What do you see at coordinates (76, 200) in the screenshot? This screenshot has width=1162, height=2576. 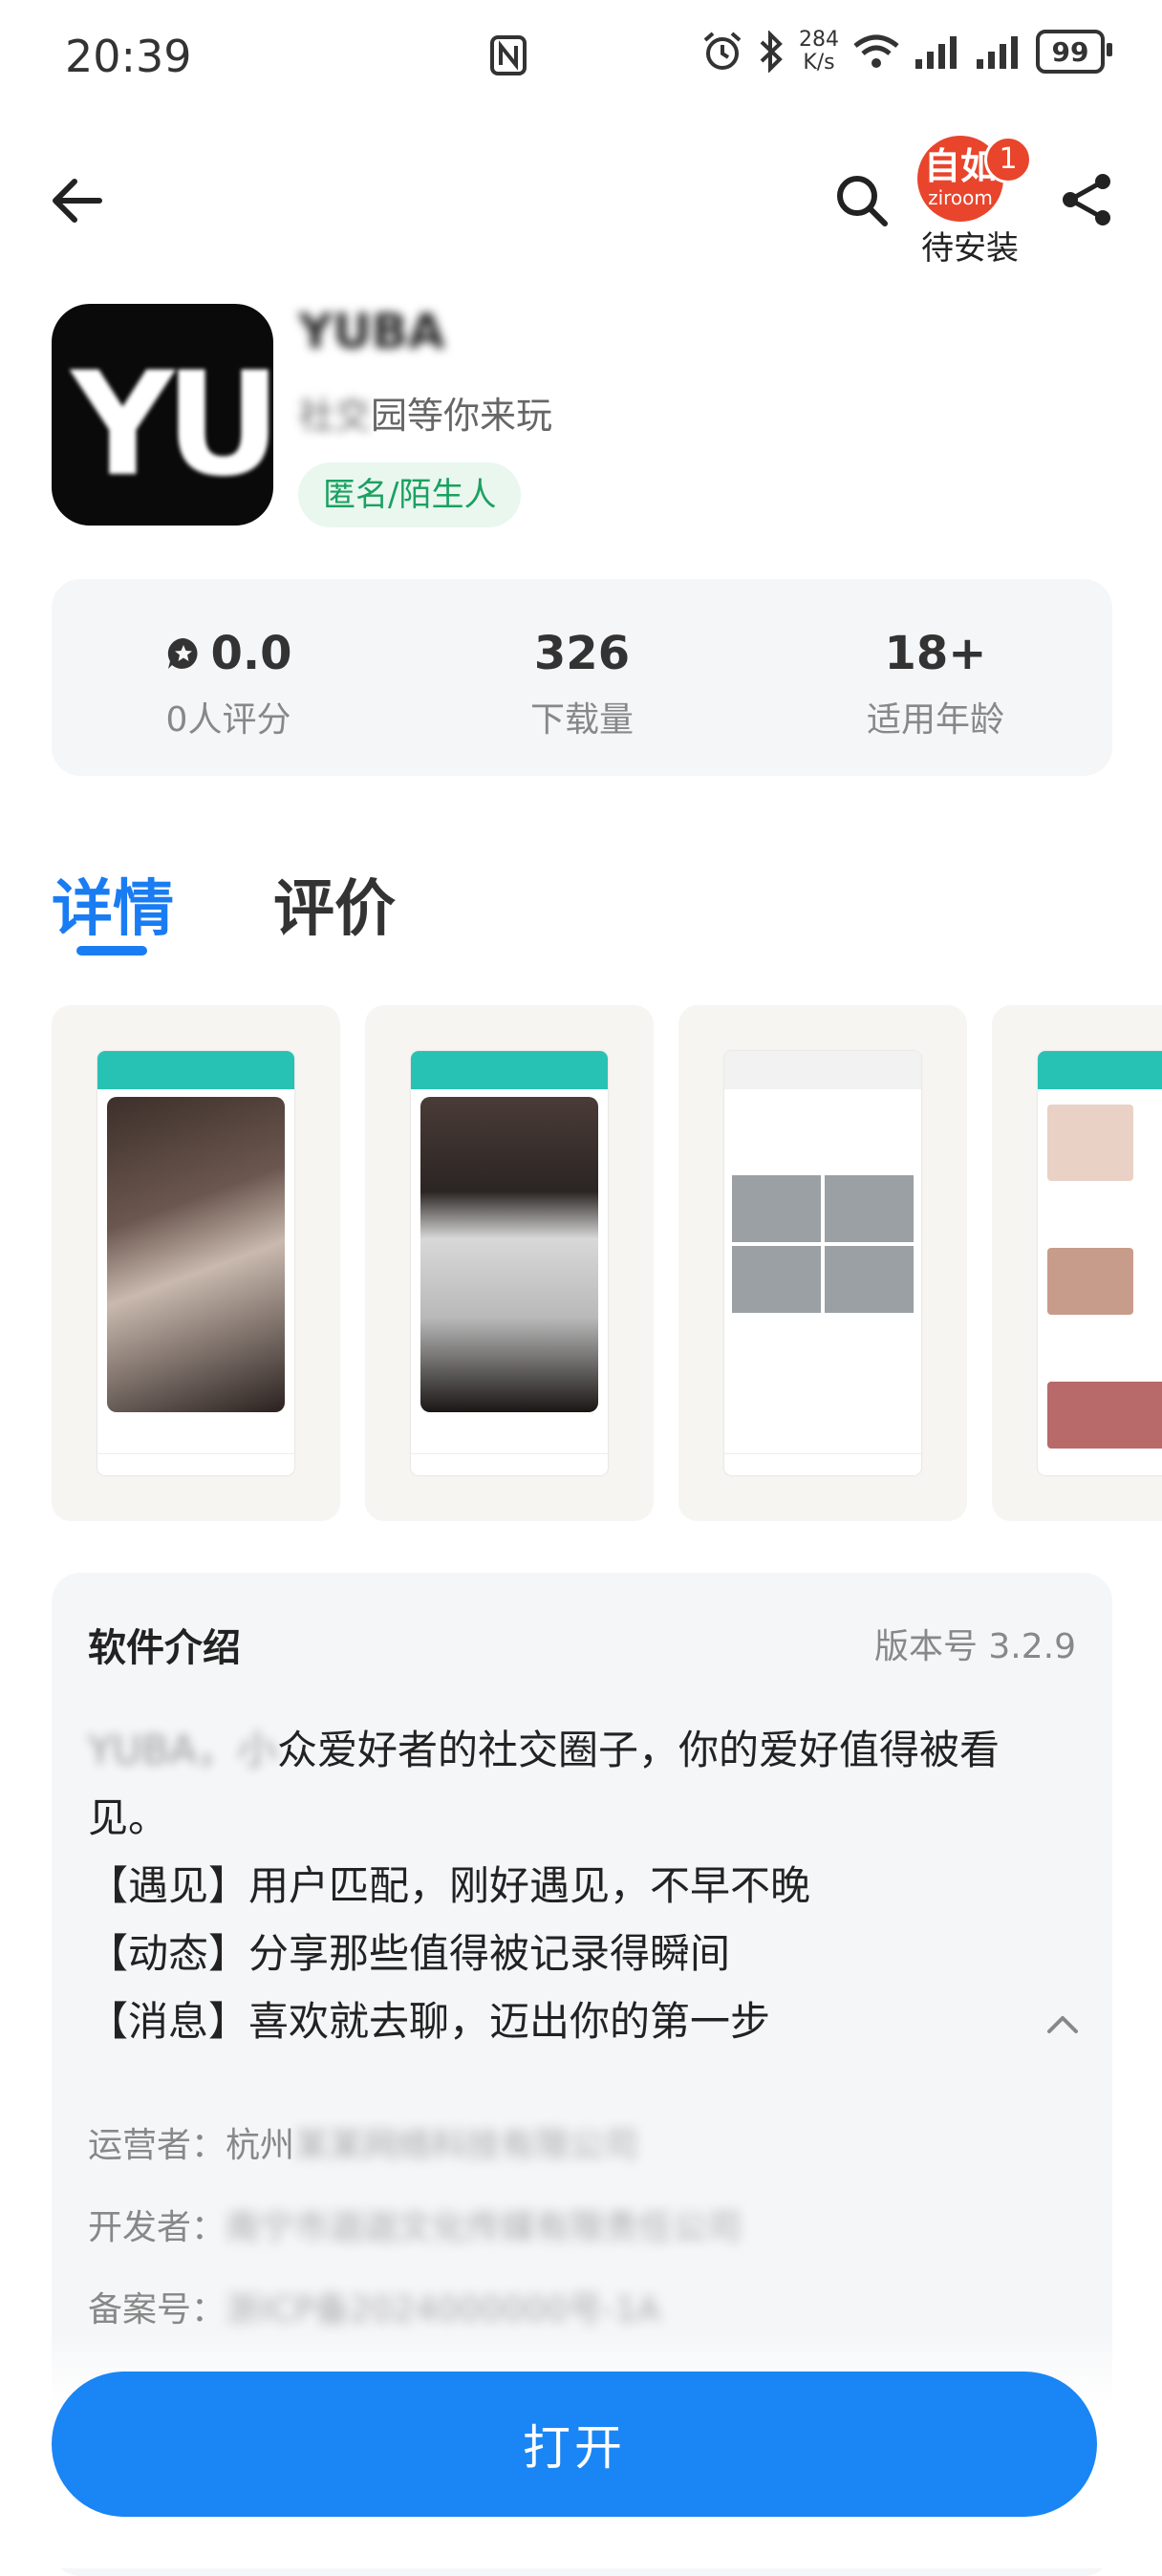 I see `back-arrow-icon` at bounding box center [76, 200].